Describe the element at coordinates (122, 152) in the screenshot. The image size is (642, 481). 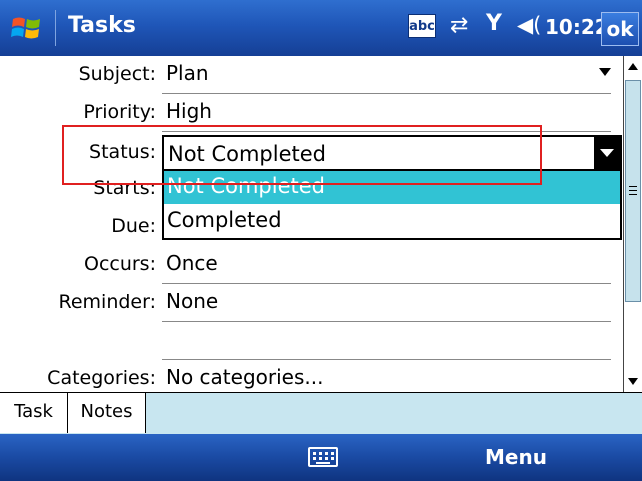
I see `status-label: Status:` at that location.